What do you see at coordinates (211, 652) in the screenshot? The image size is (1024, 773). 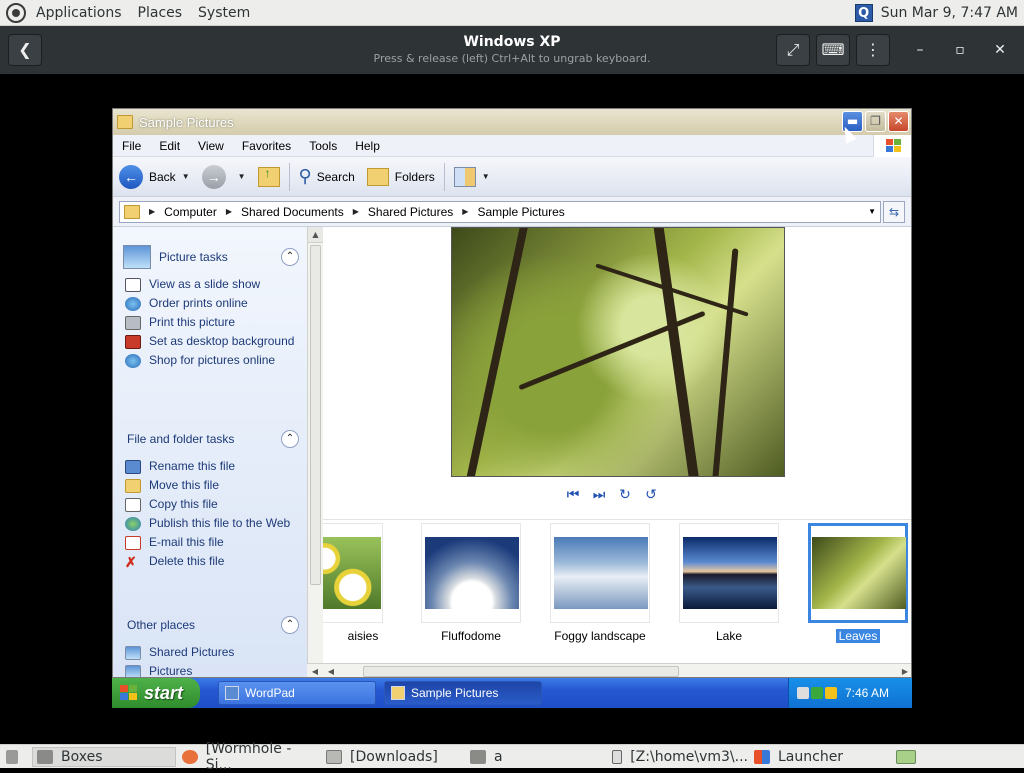 I see `place-shared-pictures: Shared Pictures` at bounding box center [211, 652].